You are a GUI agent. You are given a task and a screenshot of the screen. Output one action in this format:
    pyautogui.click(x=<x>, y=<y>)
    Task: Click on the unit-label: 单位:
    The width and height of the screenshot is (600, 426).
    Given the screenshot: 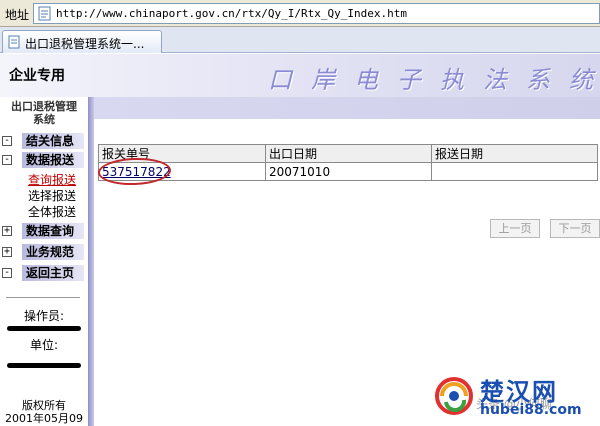 What is the action you would take?
    pyautogui.click(x=44, y=345)
    